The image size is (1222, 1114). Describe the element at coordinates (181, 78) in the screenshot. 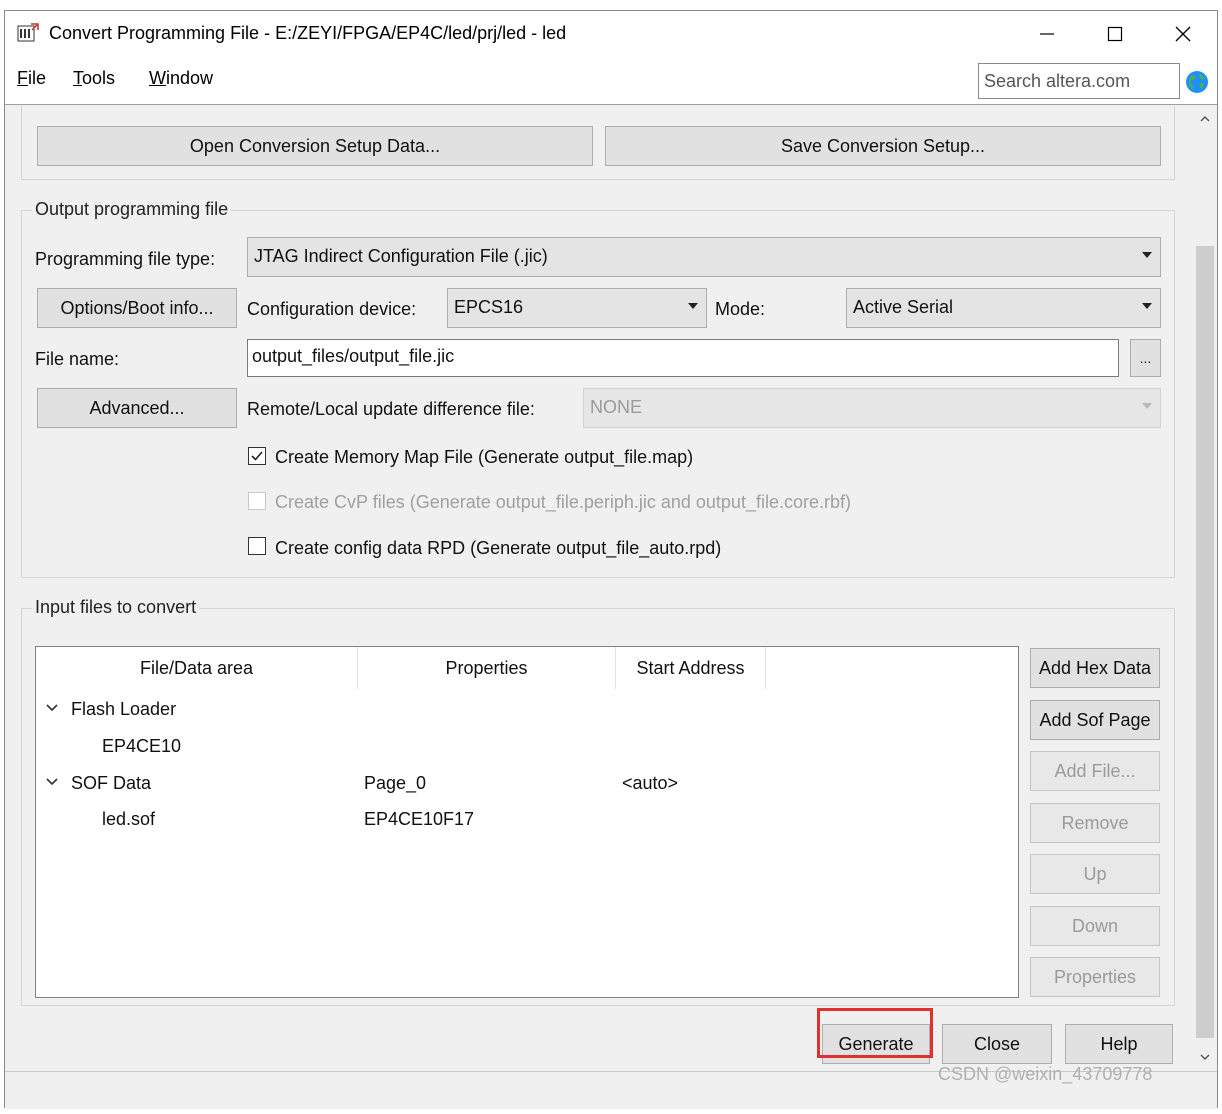

I see `menu-window: Window` at that location.